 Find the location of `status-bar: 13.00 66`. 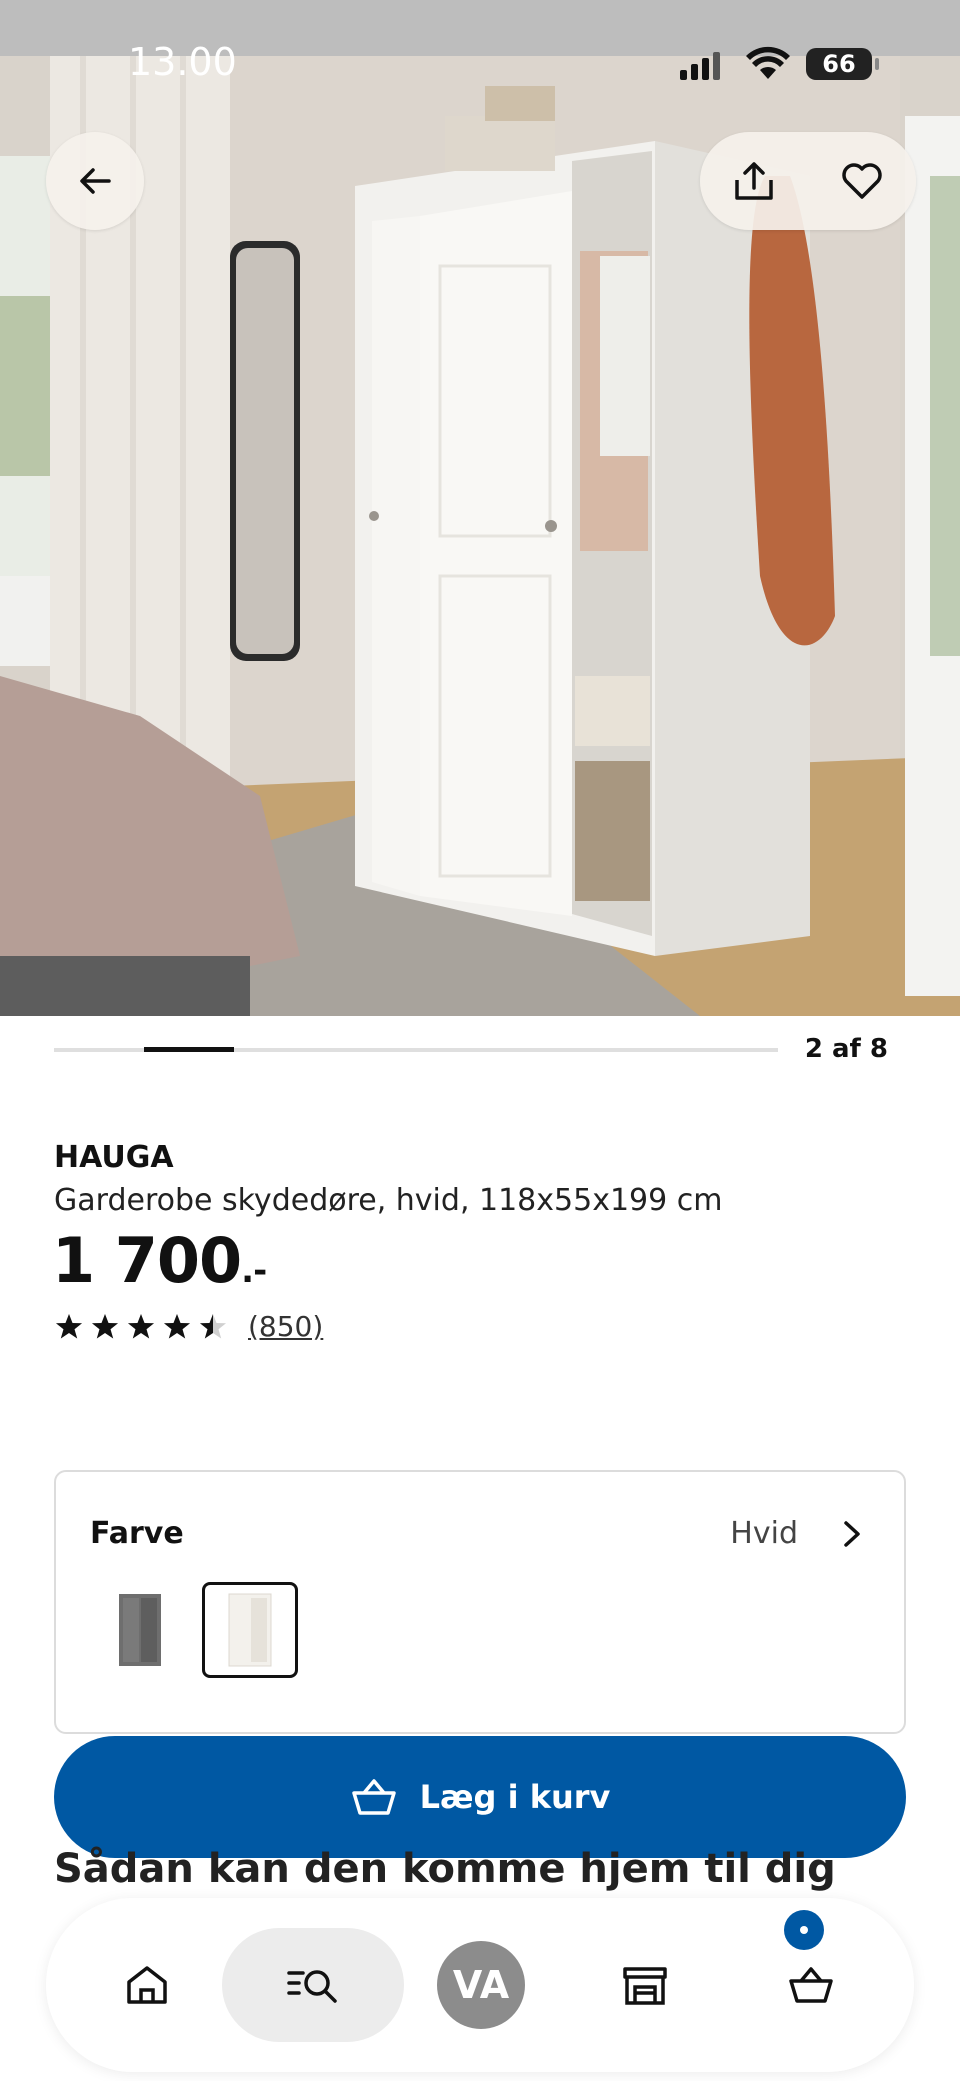

status-bar: 13.00 66 is located at coordinates (480, 65).